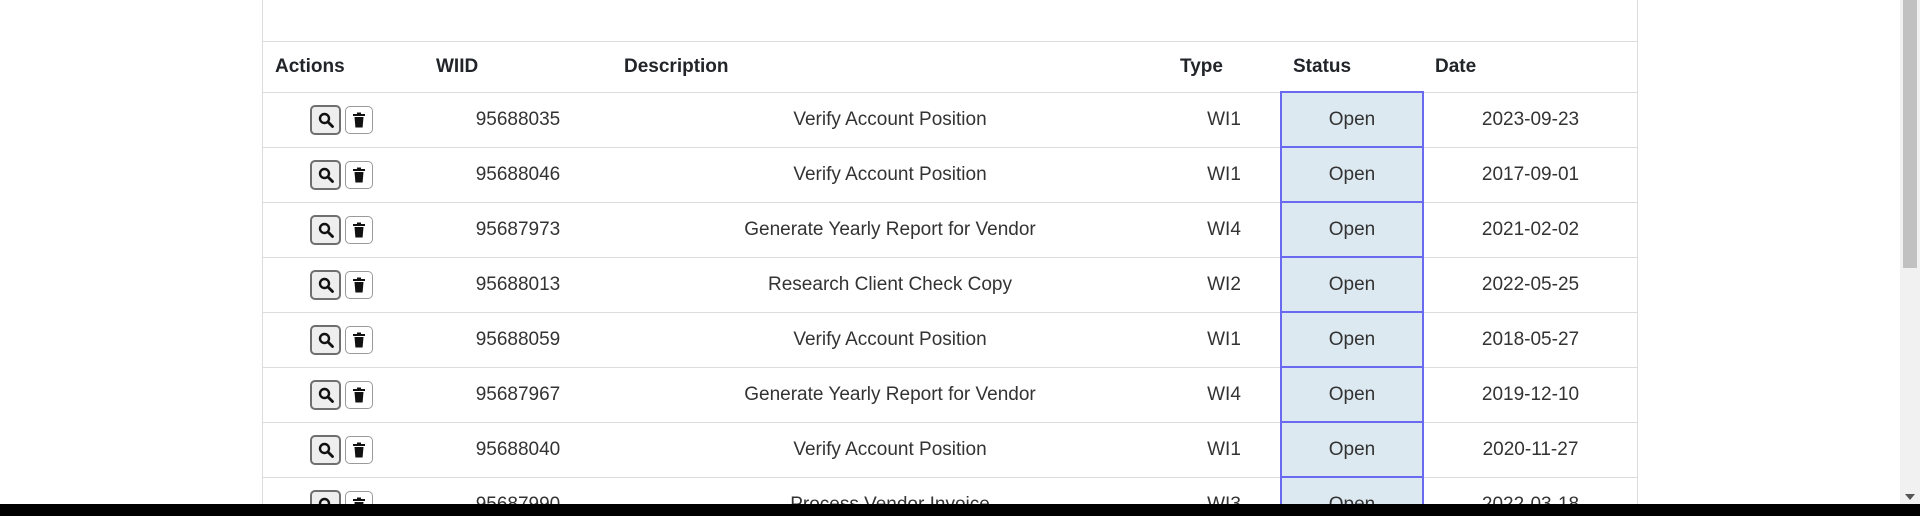 This screenshot has height=516, width=1920. What do you see at coordinates (1530, 120) in the screenshot?
I see `cell-date: 2023-09-23` at bounding box center [1530, 120].